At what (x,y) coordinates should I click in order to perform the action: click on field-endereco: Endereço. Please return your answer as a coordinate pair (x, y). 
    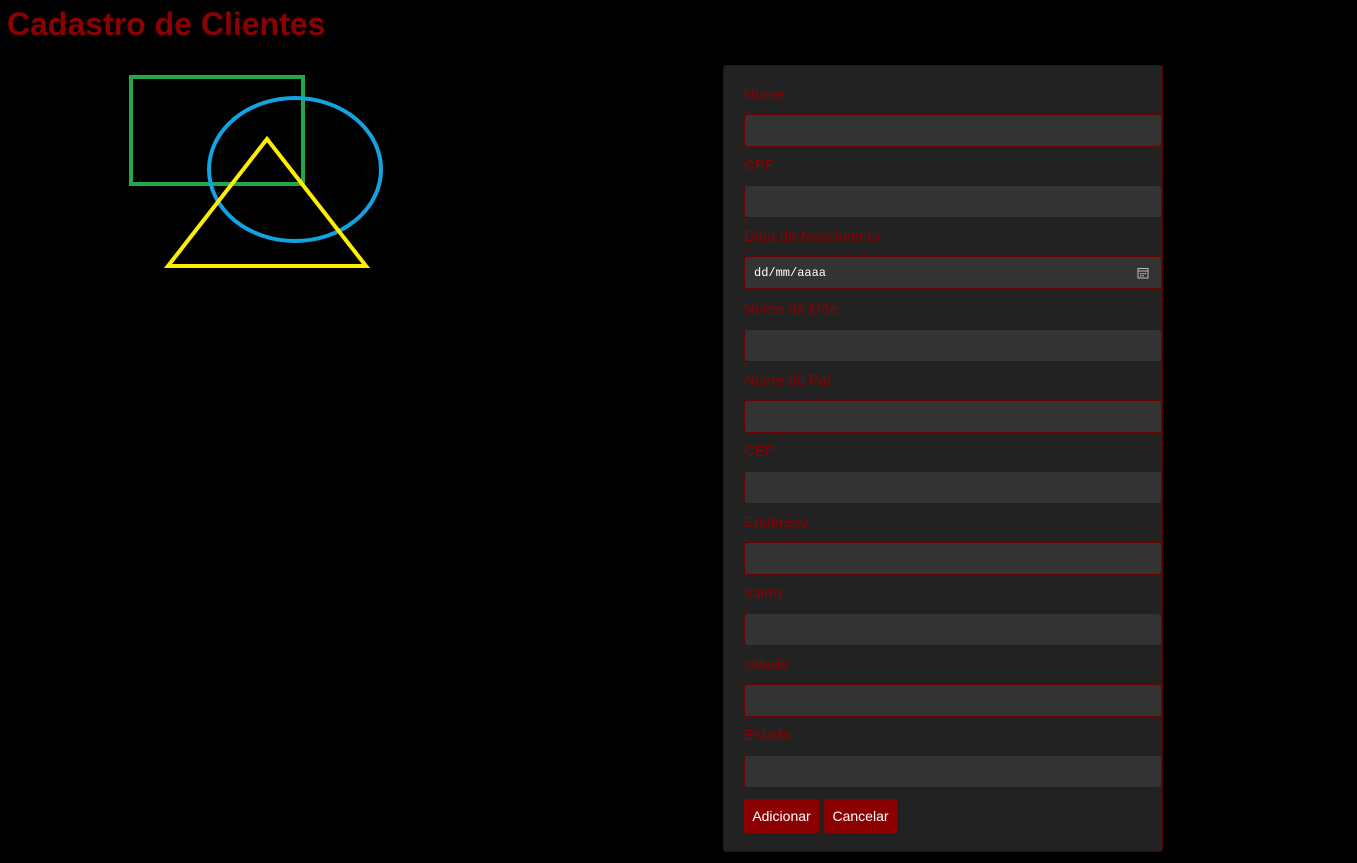
    Looking at the image, I should click on (953, 544).